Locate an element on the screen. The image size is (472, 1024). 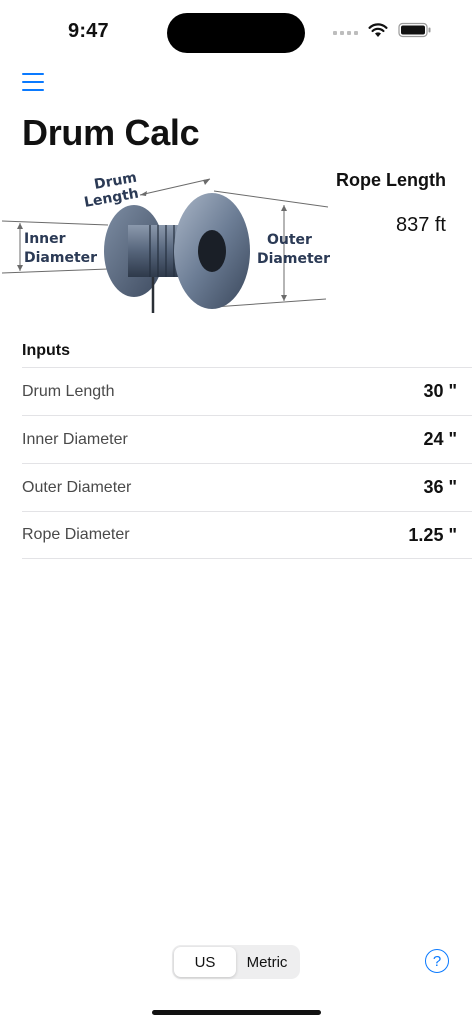
units-segmented-control: US Metric is located at coordinates (236, 962).